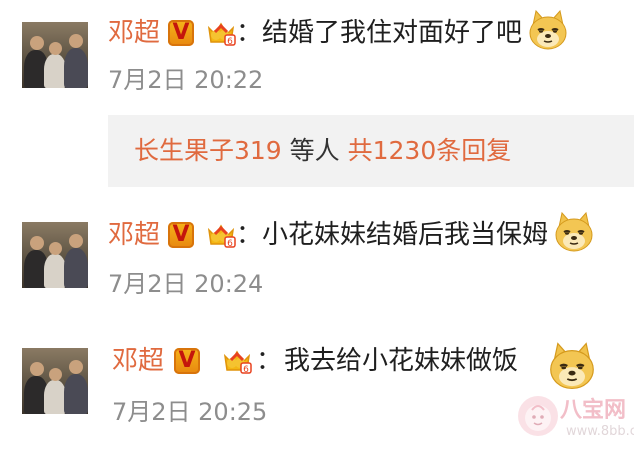 Image resolution: width=634 pixels, height=454 pixels. I want to click on baby-logo-icon, so click(538, 416).